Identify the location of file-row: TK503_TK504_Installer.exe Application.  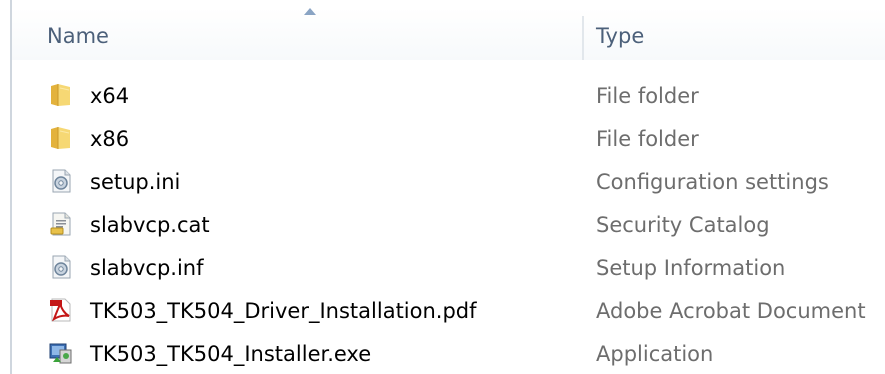
(448, 354).